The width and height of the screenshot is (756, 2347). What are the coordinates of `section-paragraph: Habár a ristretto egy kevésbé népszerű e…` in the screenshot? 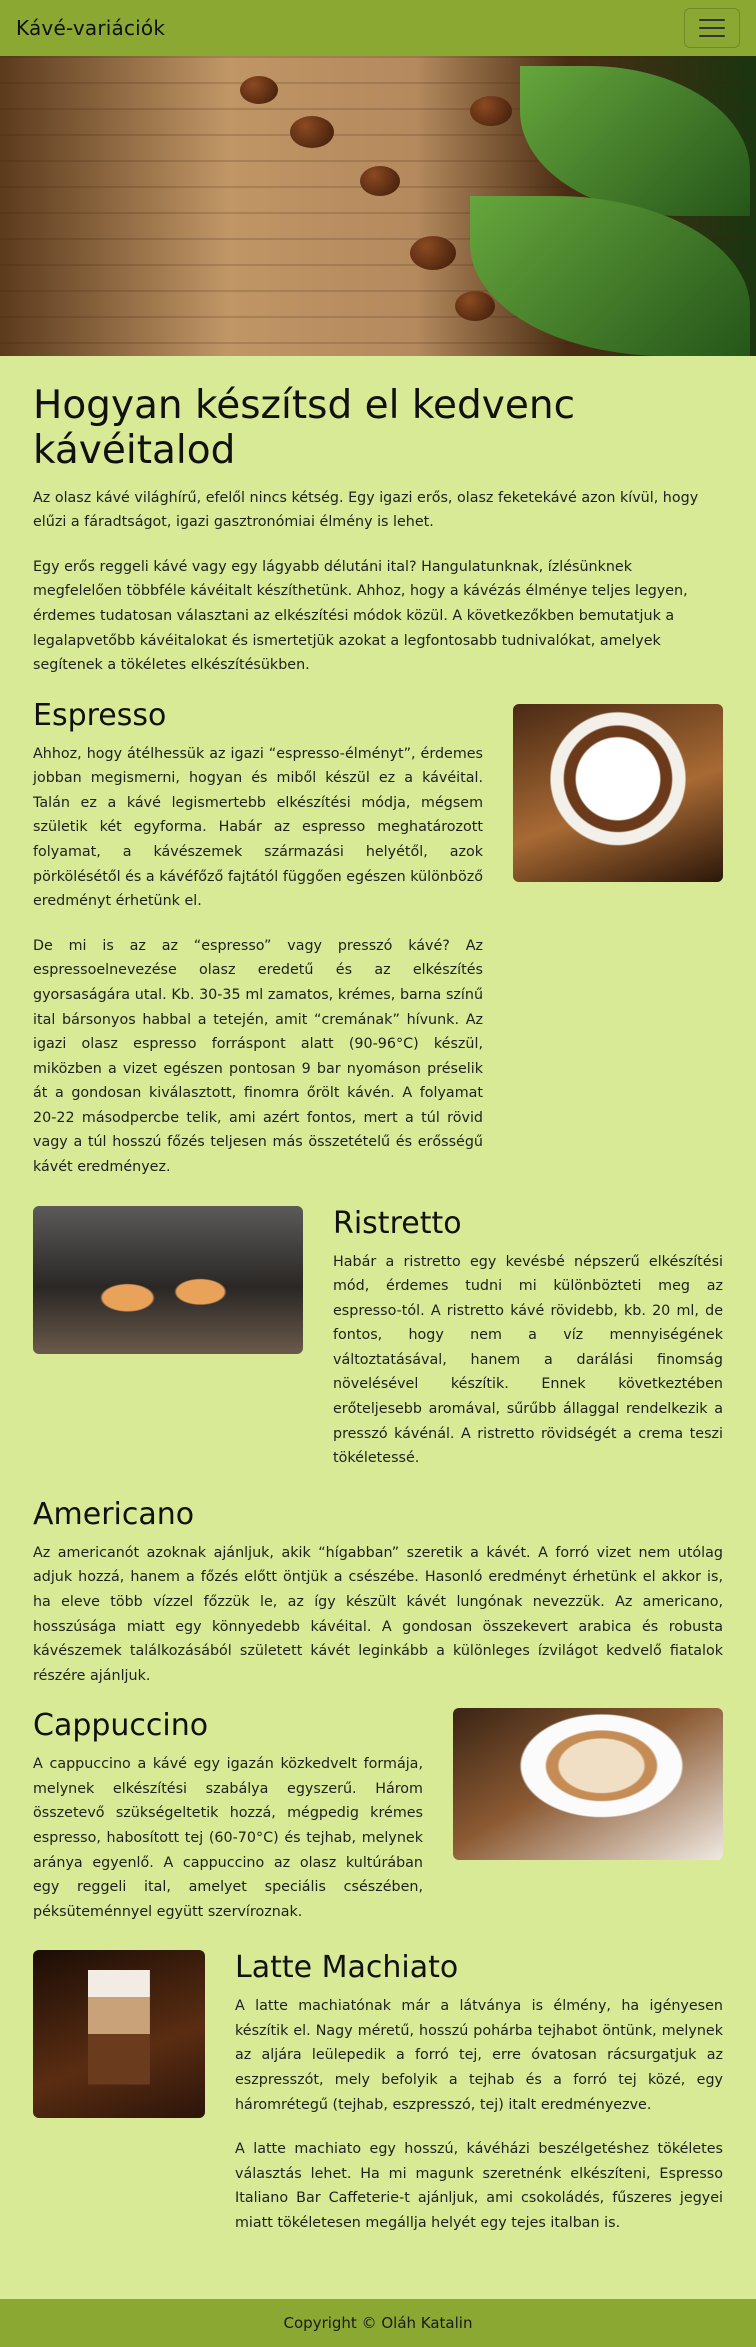 It's located at (528, 1360).